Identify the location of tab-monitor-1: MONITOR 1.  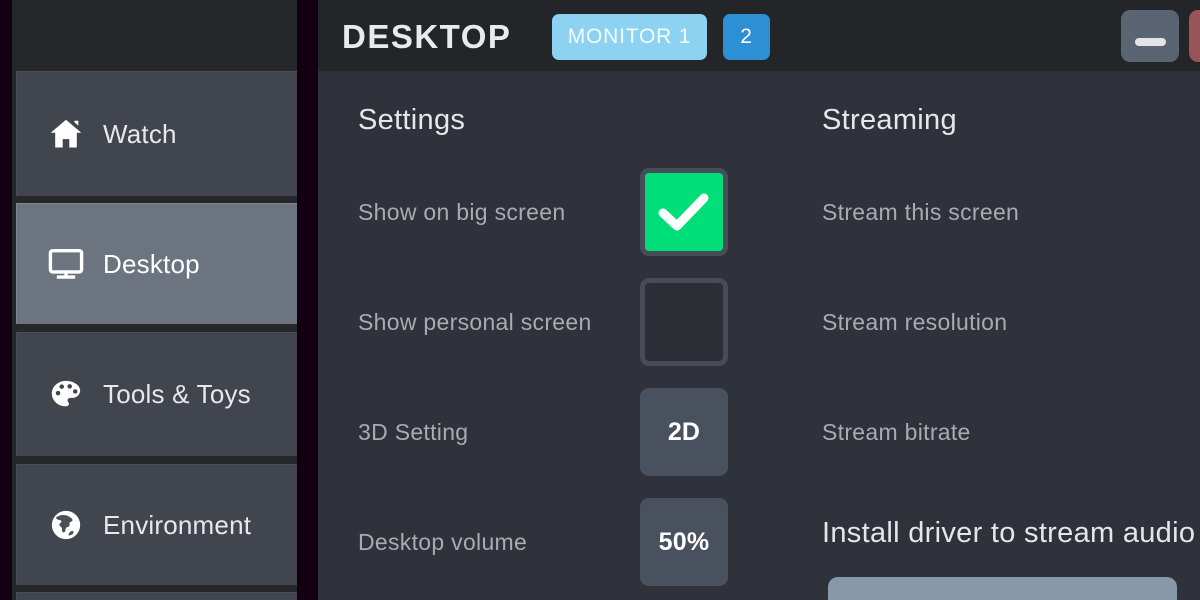
(629, 37).